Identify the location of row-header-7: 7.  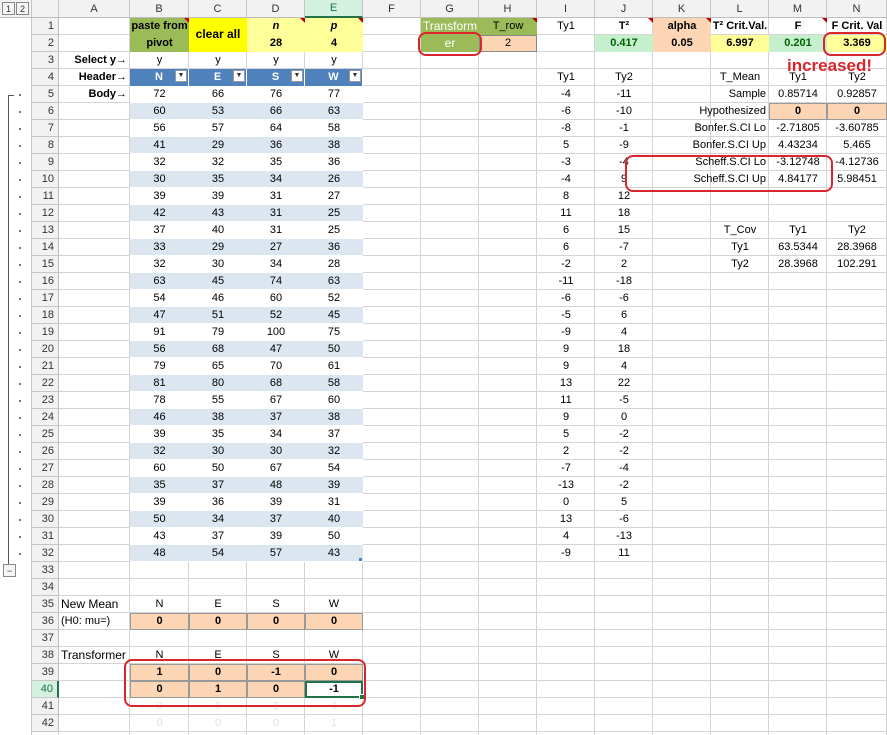
(45, 128).